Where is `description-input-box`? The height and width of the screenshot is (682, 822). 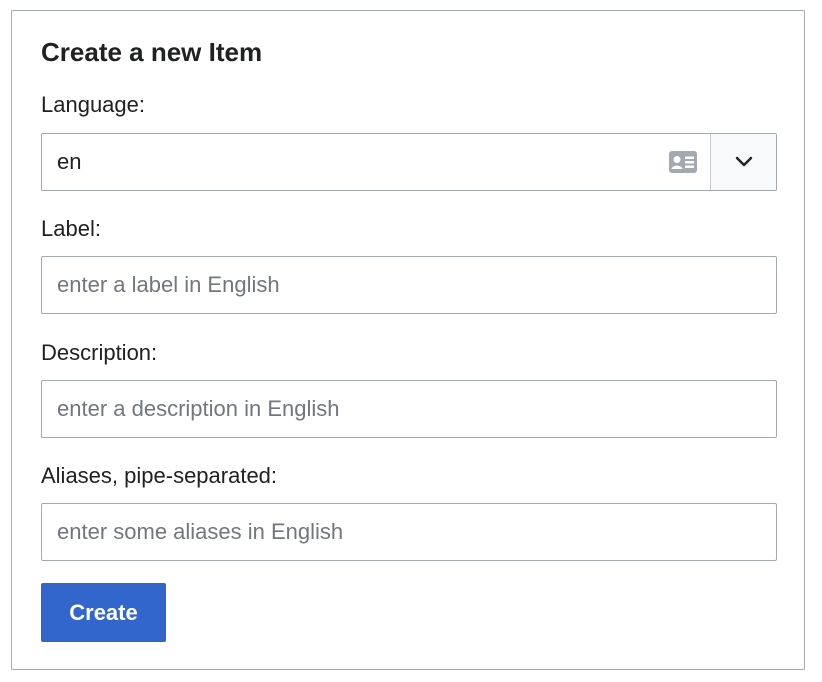
description-input-box is located at coordinates (409, 409).